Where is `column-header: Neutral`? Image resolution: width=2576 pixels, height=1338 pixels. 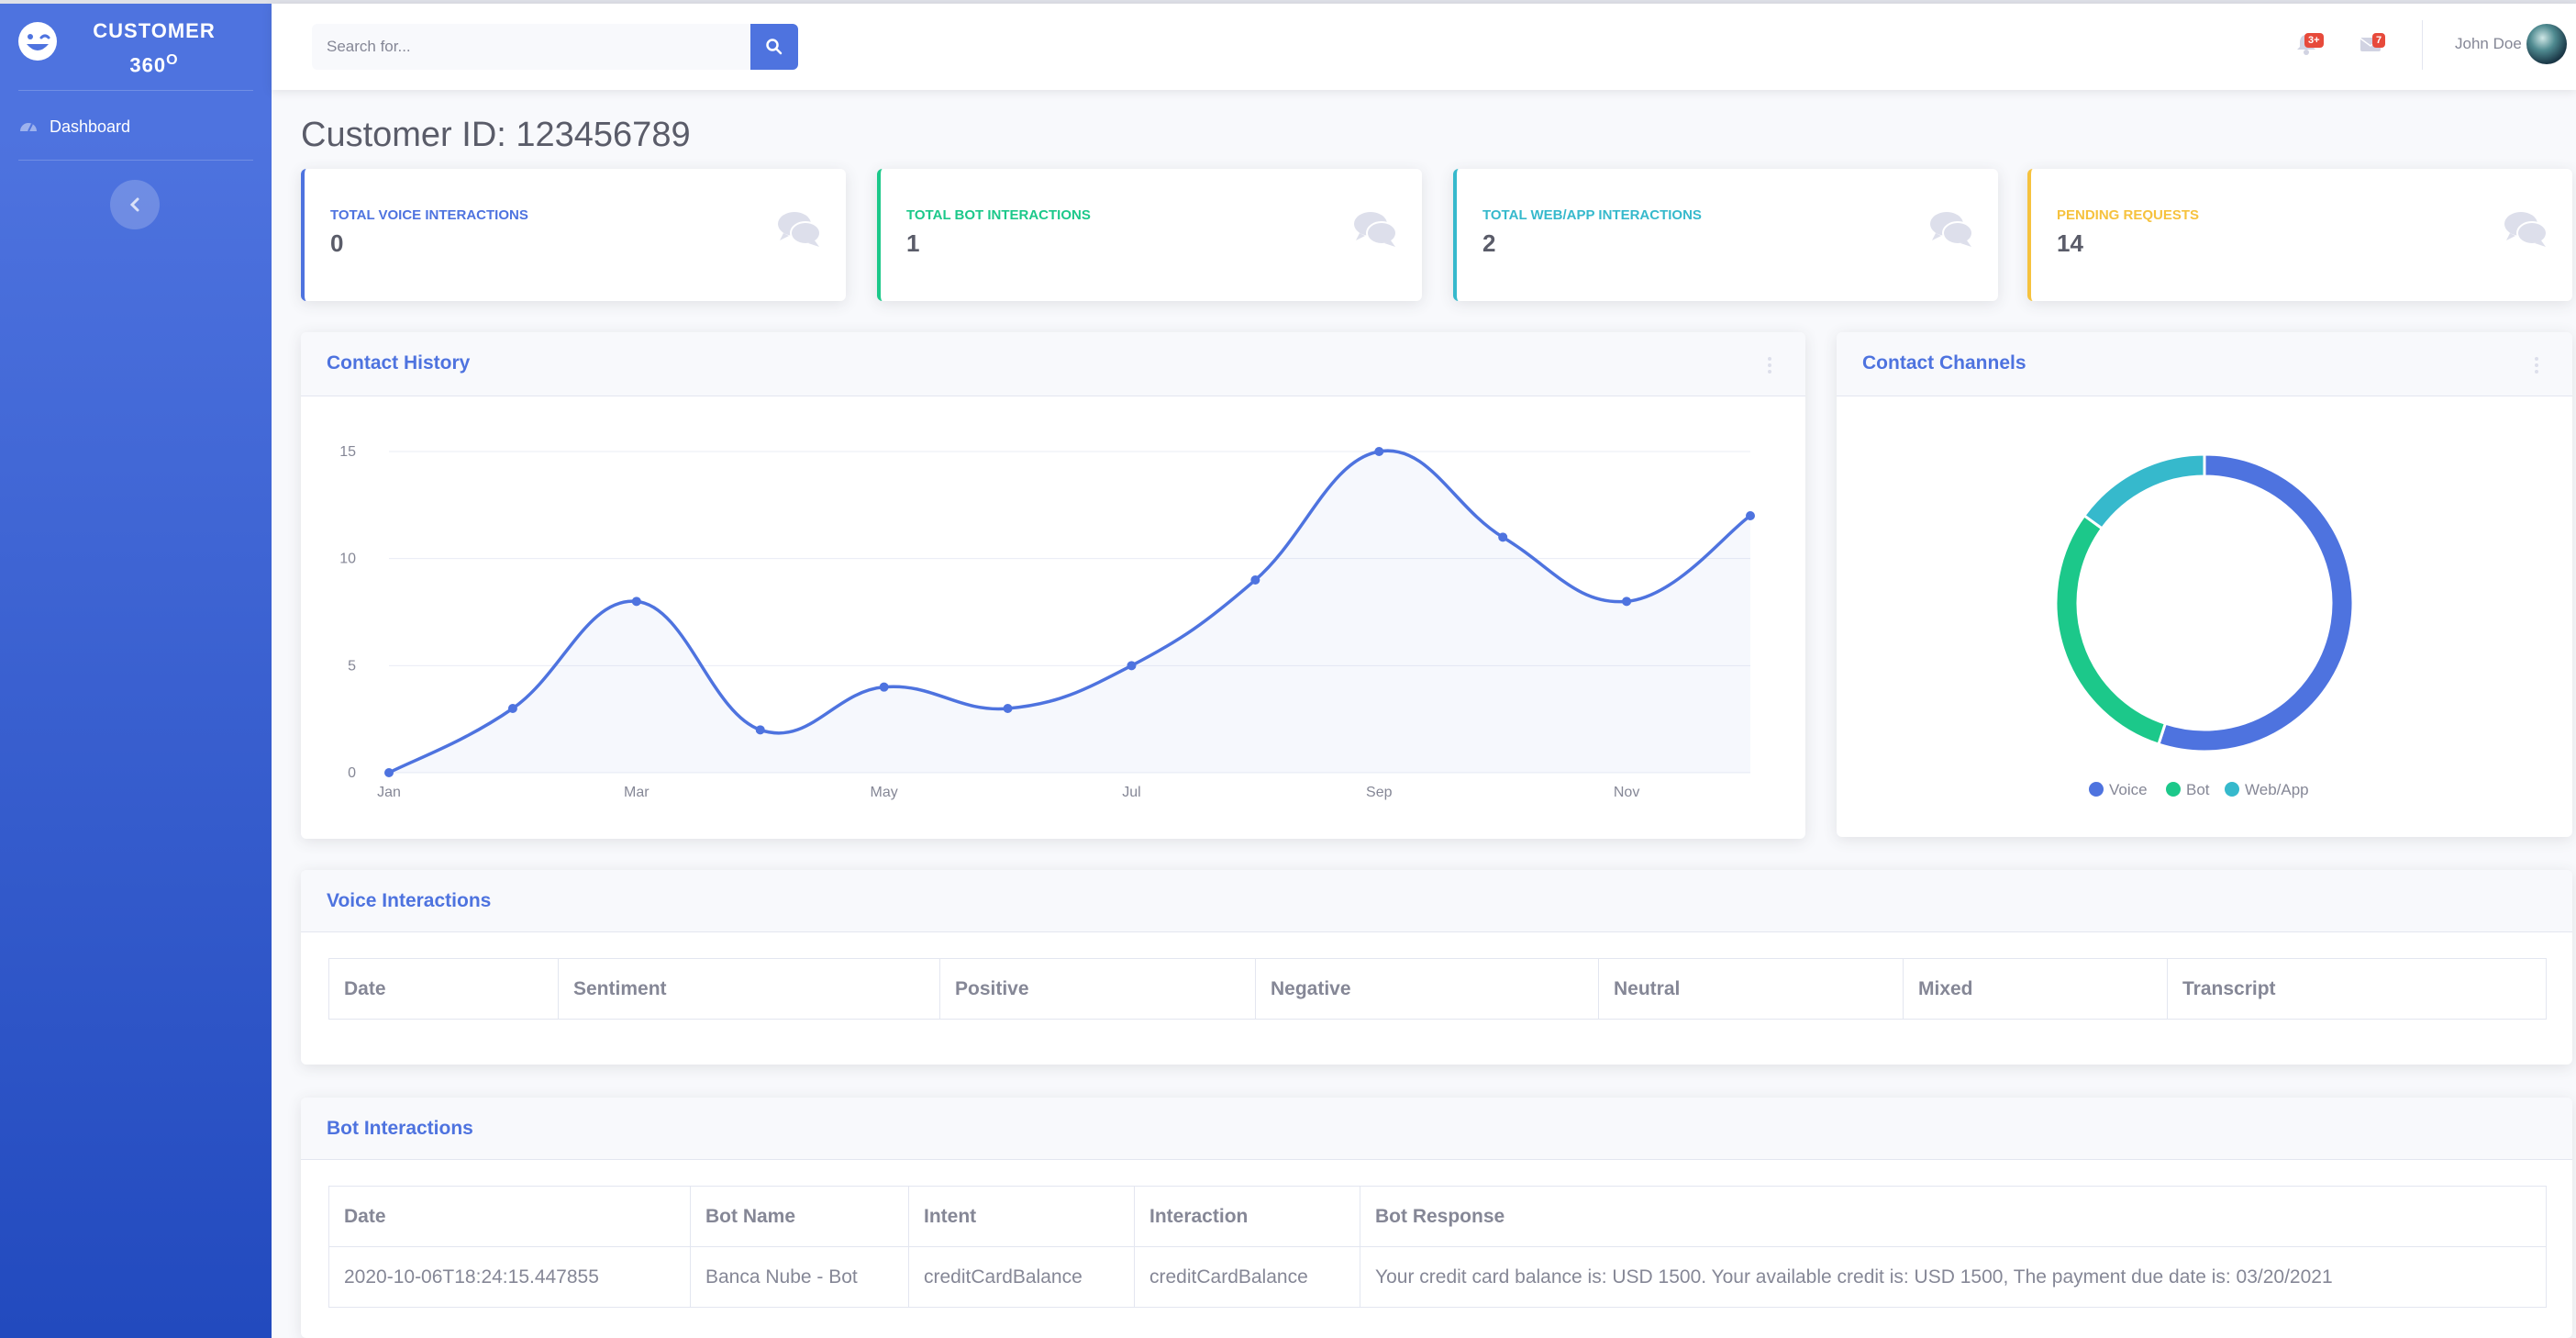
column-header: Neutral is located at coordinates (1751, 989).